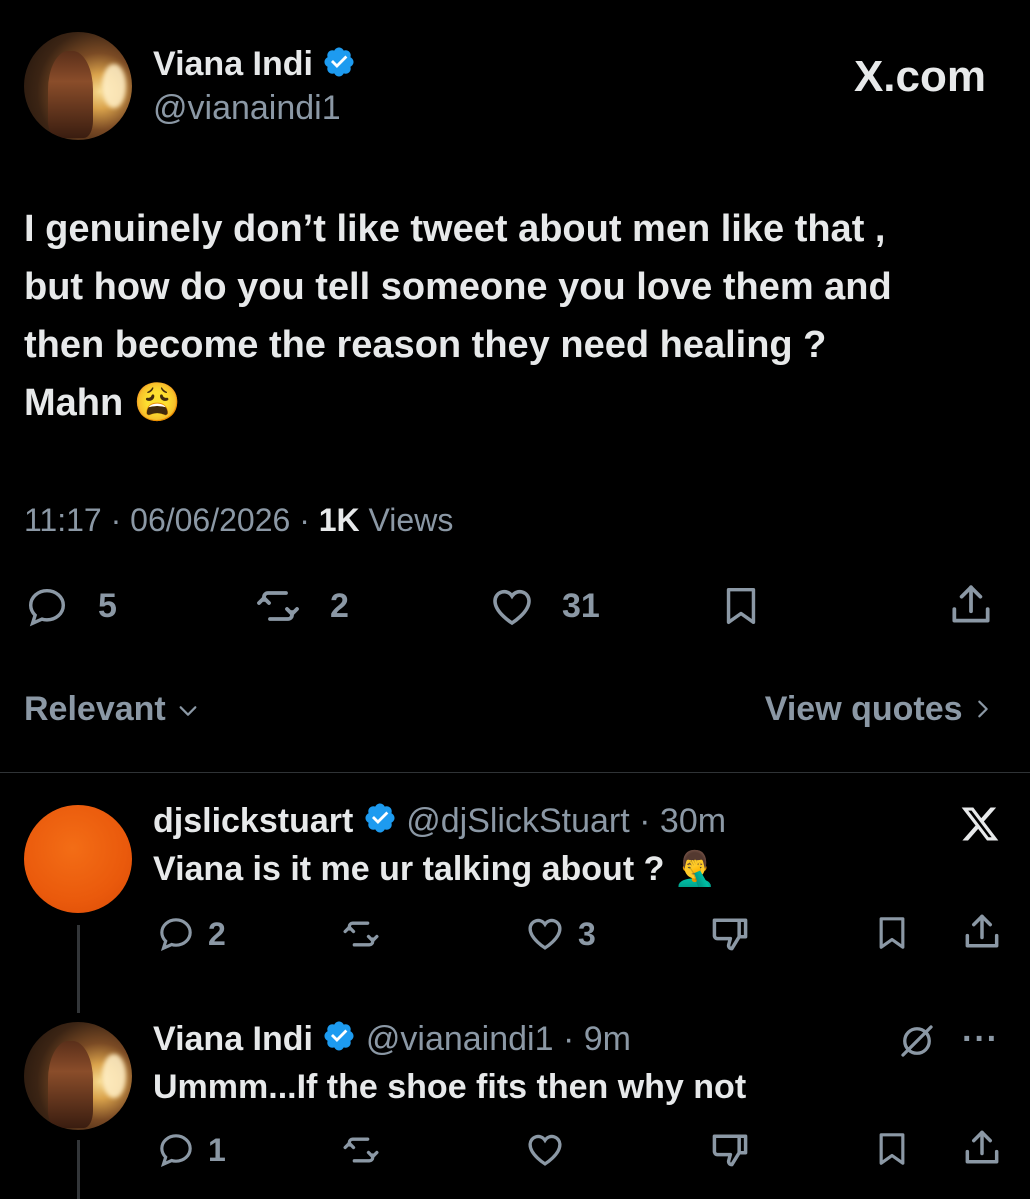 The height and width of the screenshot is (1199, 1030). What do you see at coordinates (339, 606) in the screenshot?
I see `repost-count: 2` at bounding box center [339, 606].